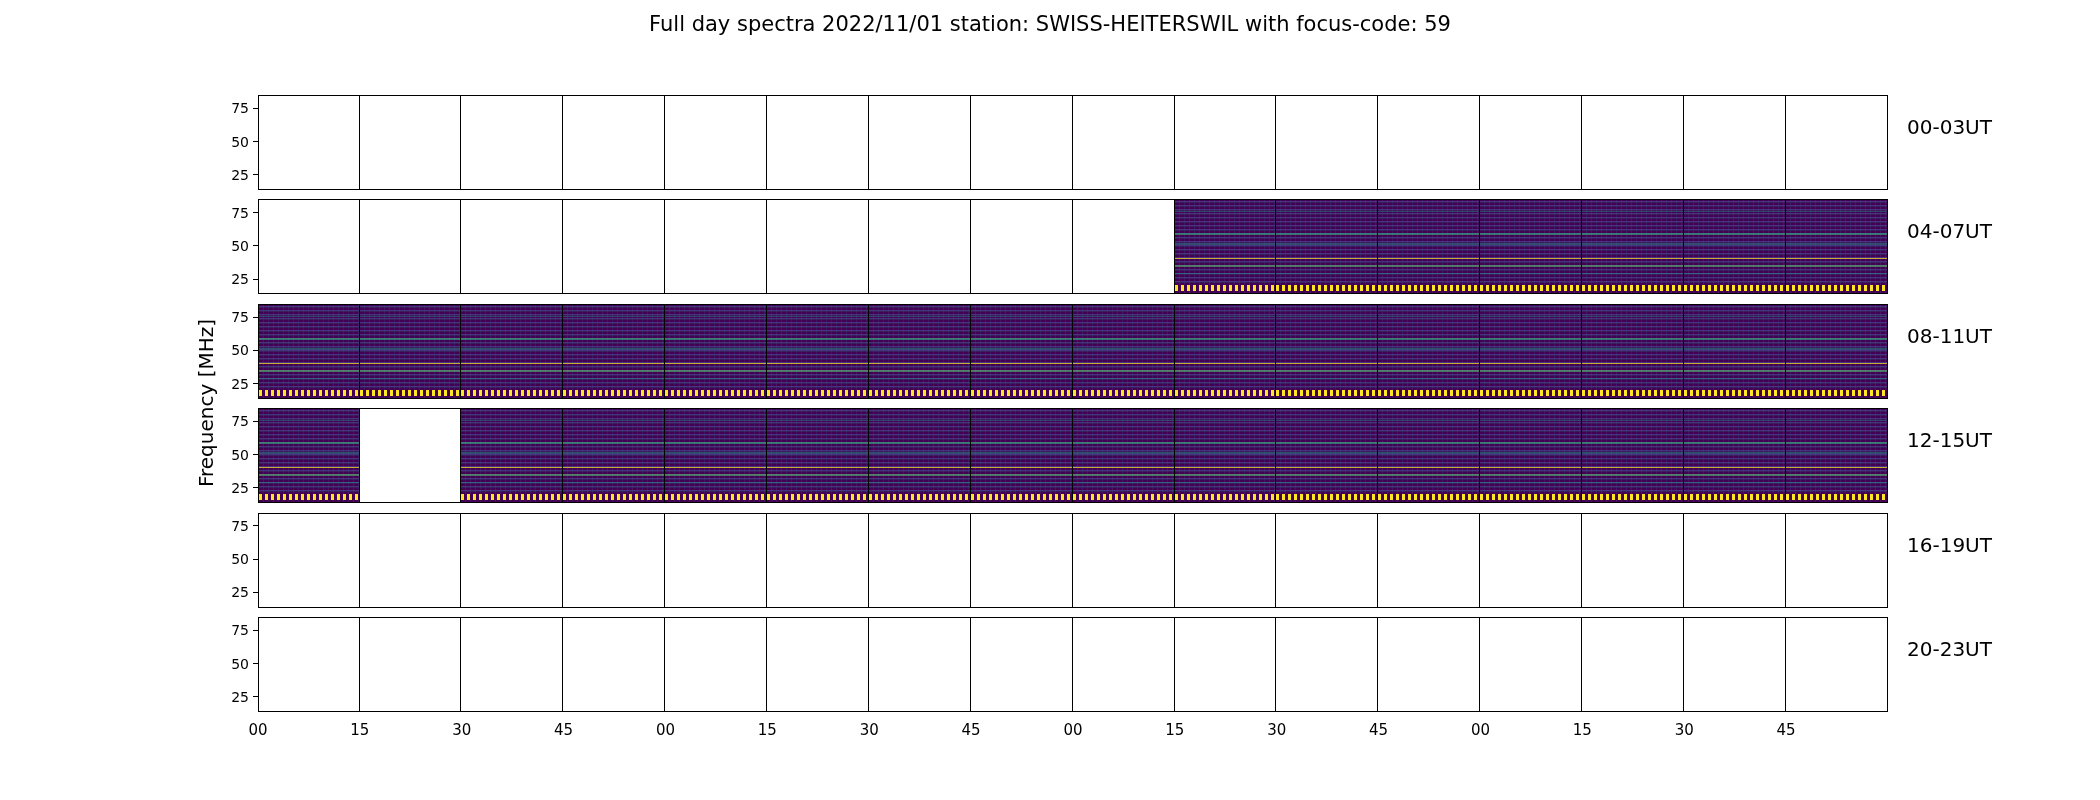  Describe the element at coordinates (1949, 648) in the screenshot. I see `row-label: 20-23UT` at that location.